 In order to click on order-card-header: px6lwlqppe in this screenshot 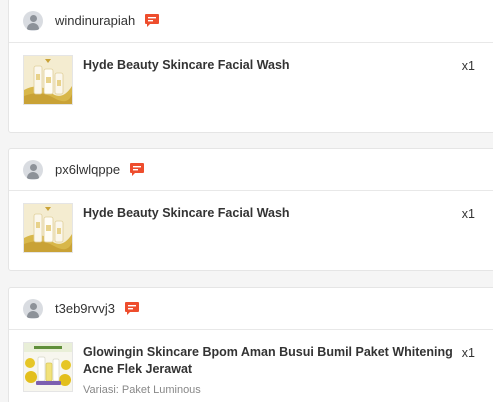, I will do `click(251, 170)`.